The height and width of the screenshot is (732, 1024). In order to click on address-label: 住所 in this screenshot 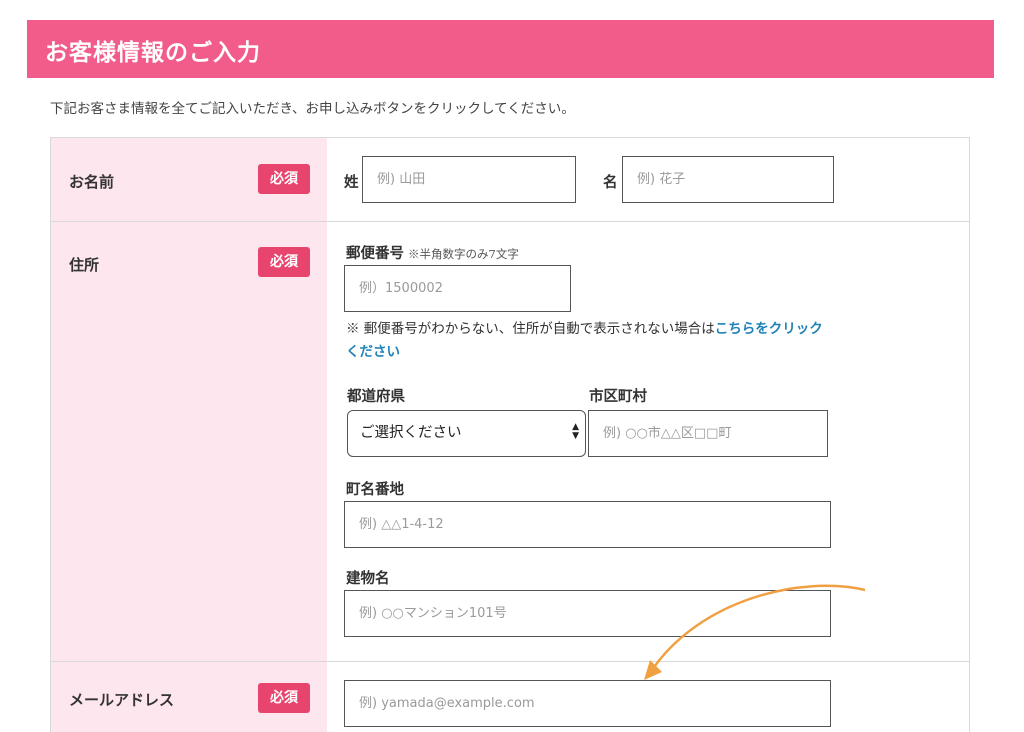, I will do `click(84, 265)`.